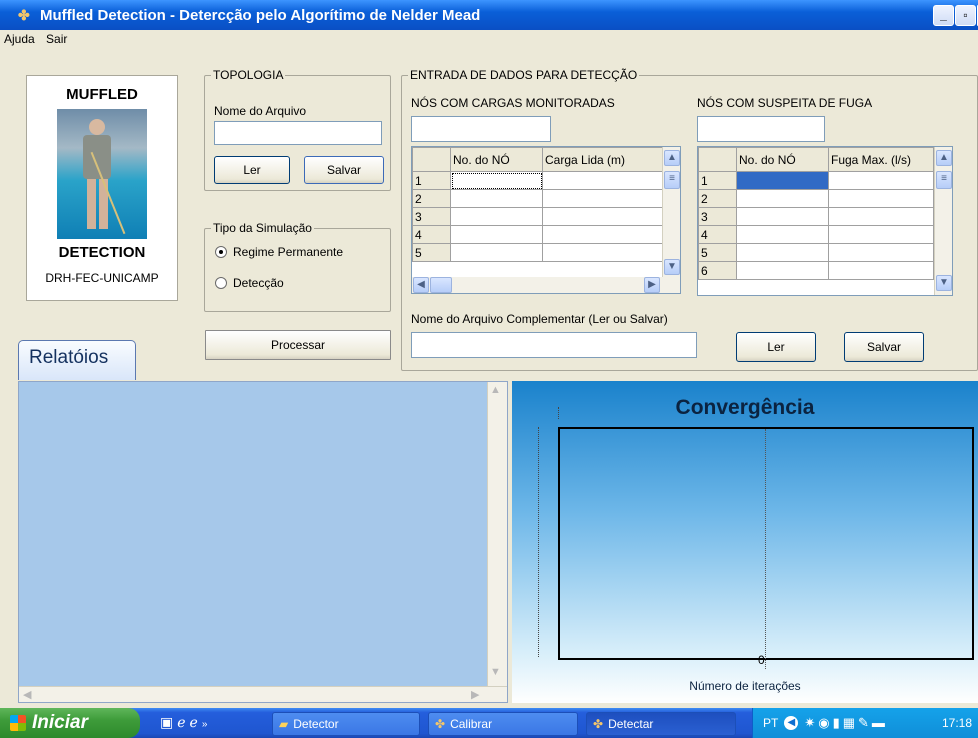 The height and width of the screenshot is (738, 978). I want to click on topologia-file-input, so click(298, 133).